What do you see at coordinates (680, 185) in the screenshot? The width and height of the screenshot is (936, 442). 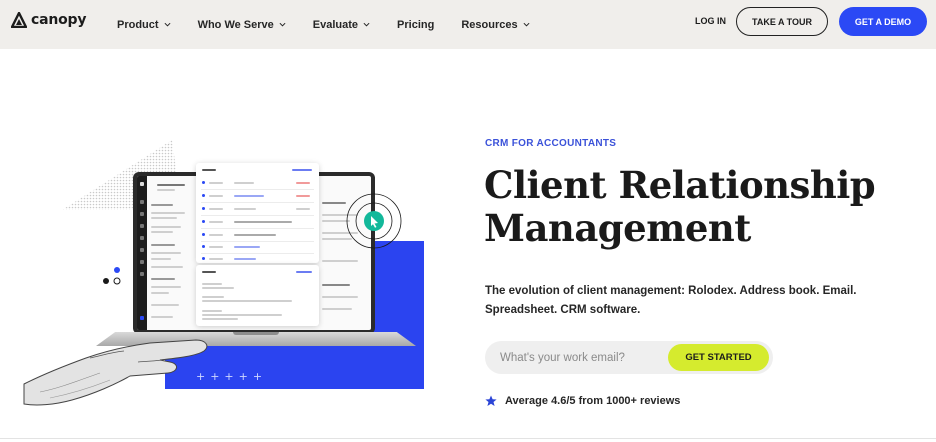 I see `headline-line-1: Client Relationship` at bounding box center [680, 185].